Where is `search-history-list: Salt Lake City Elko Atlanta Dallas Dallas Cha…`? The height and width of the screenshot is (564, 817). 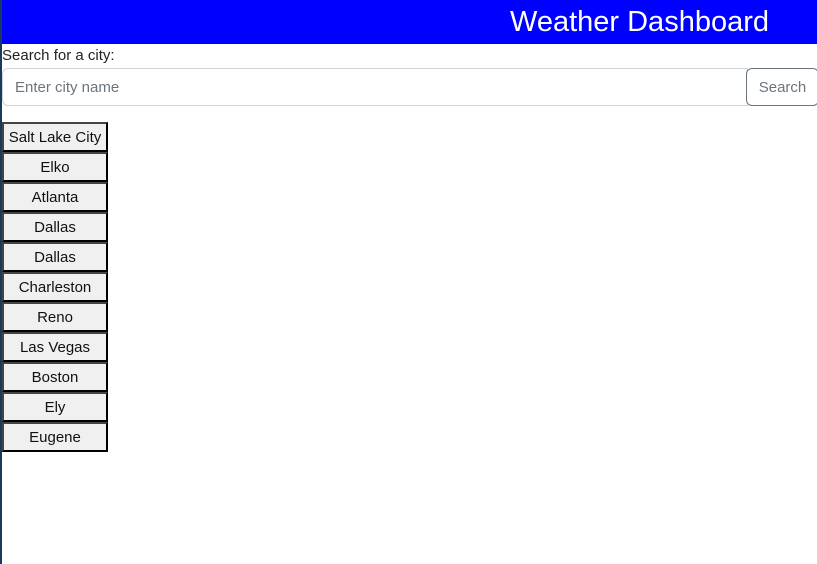 search-history-list: Salt Lake City Elko Atlanta Dallas Dallas Cha… is located at coordinates (56, 287).